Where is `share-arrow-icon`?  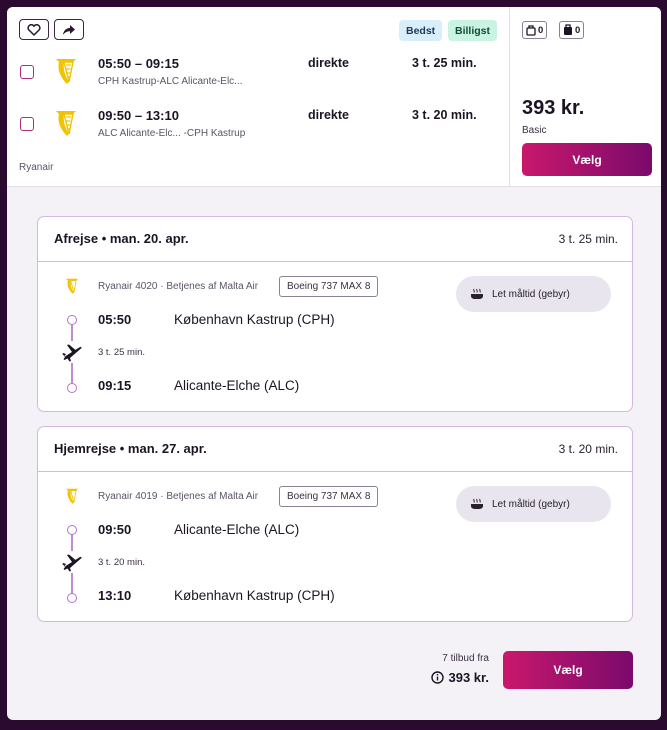 share-arrow-icon is located at coordinates (69, 29).